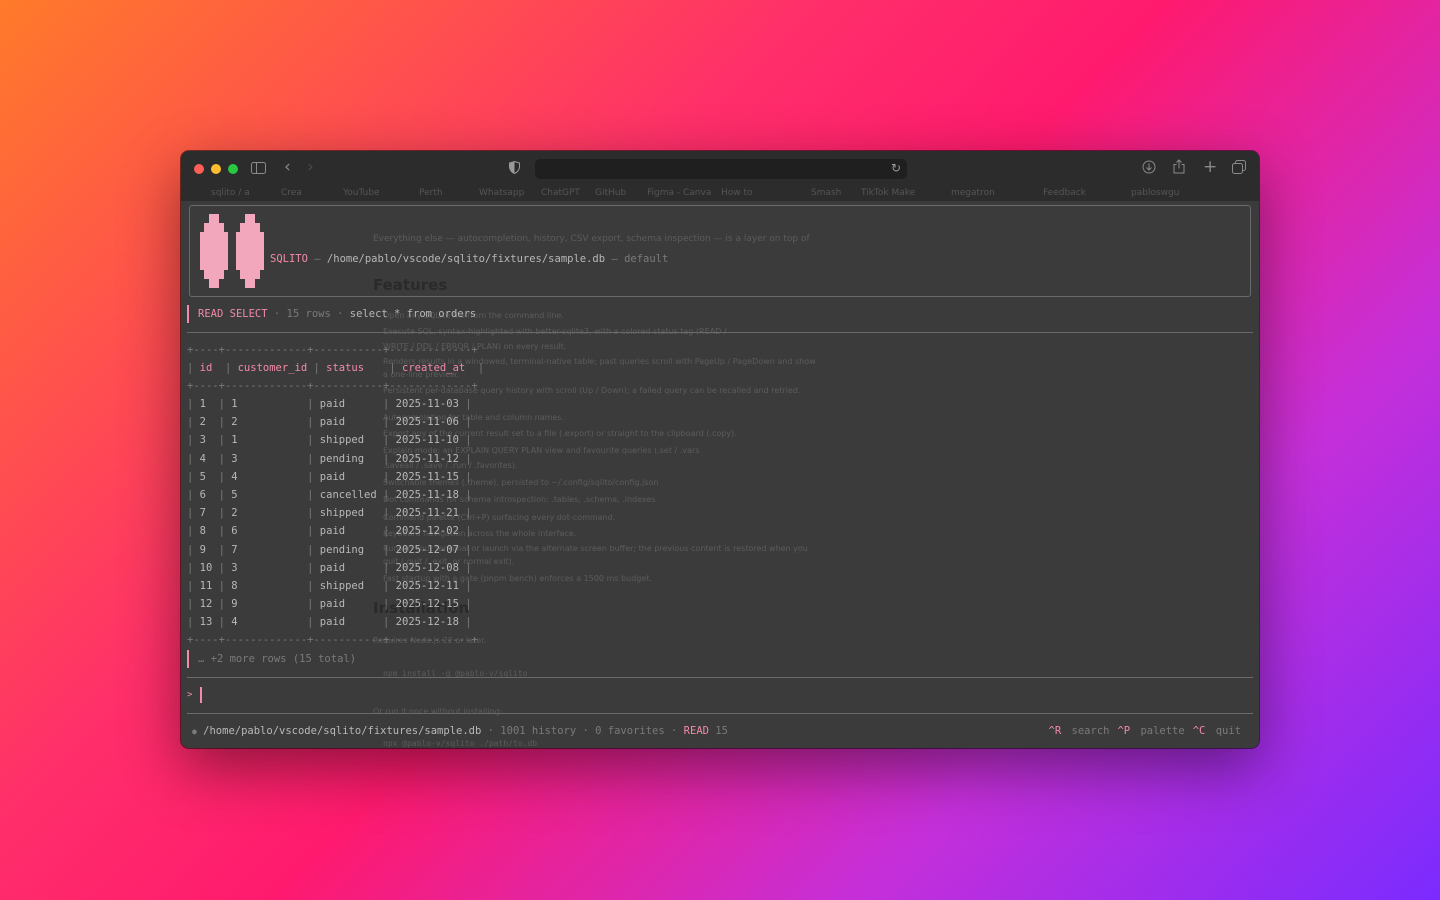 The width and height of the screenshot is (1440, 900). I want to click on cell-status: cancelled, so click(348, 495).